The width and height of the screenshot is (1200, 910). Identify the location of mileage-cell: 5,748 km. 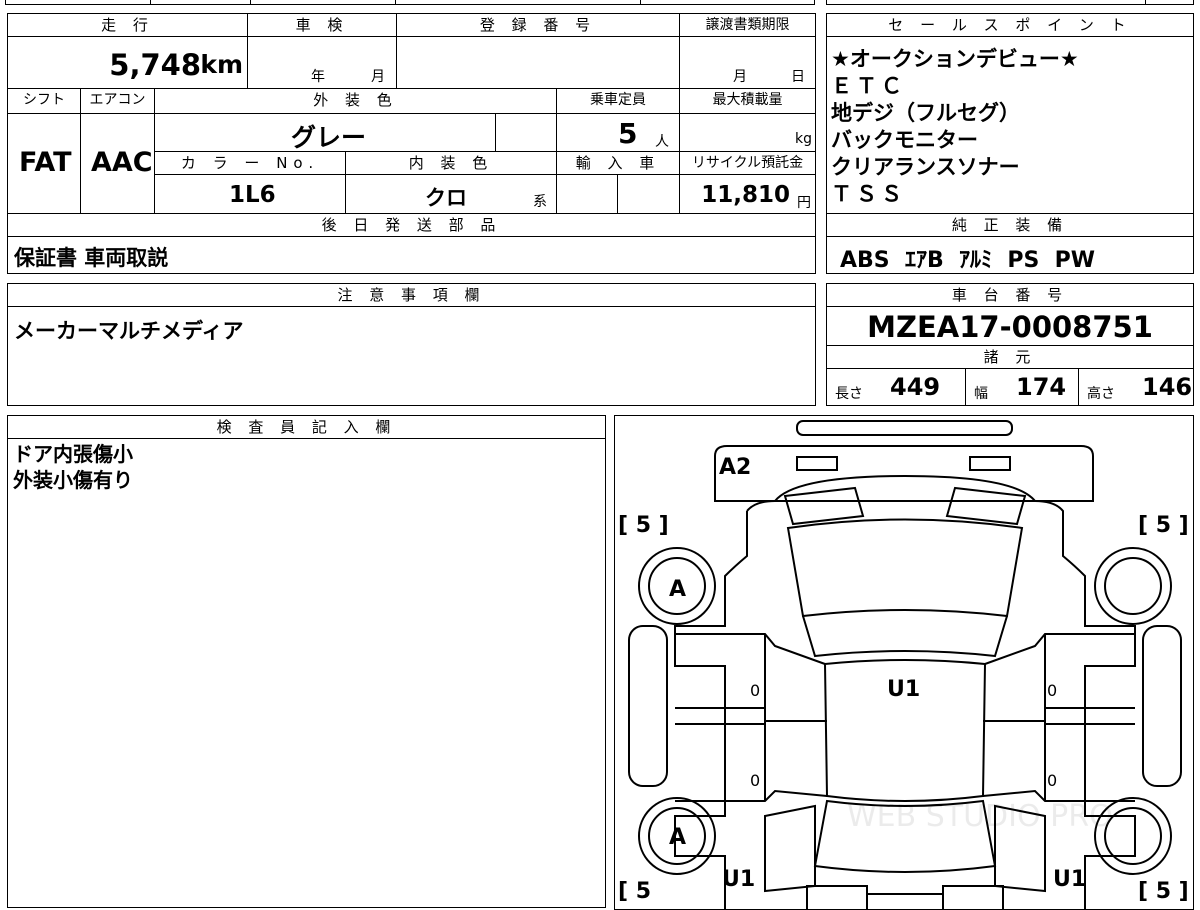
(127, 62).